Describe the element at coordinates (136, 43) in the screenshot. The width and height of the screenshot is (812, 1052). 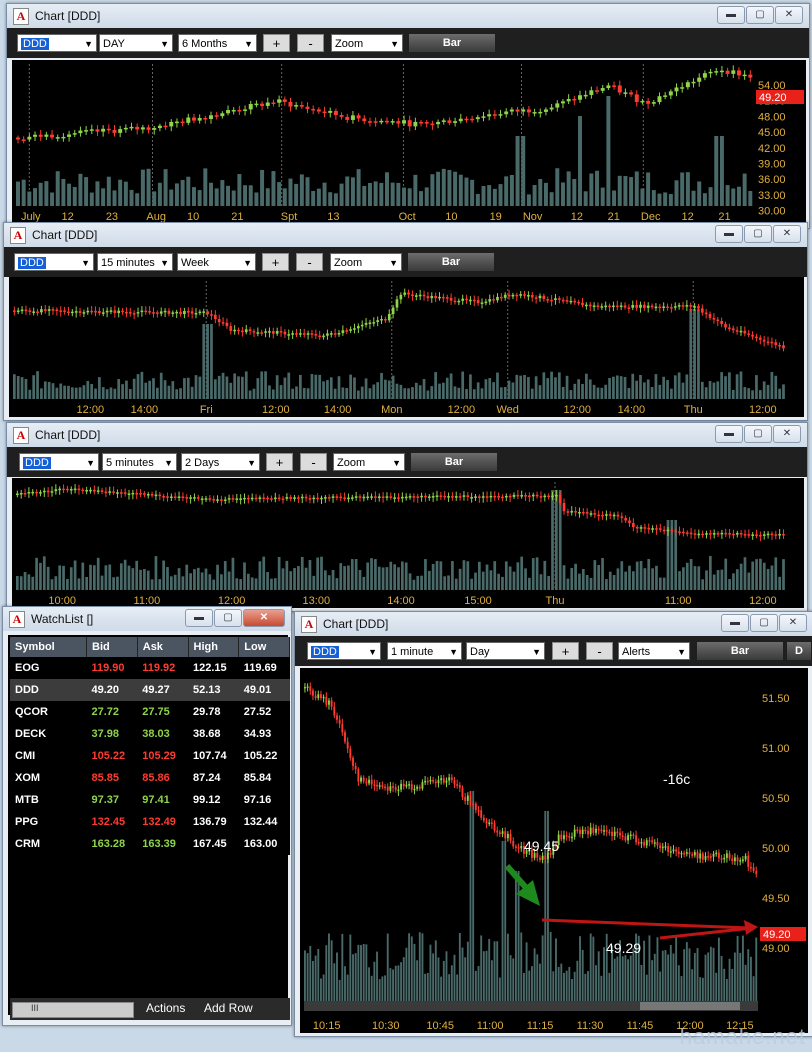
I see `interval-select: DAY ▼` at that location.